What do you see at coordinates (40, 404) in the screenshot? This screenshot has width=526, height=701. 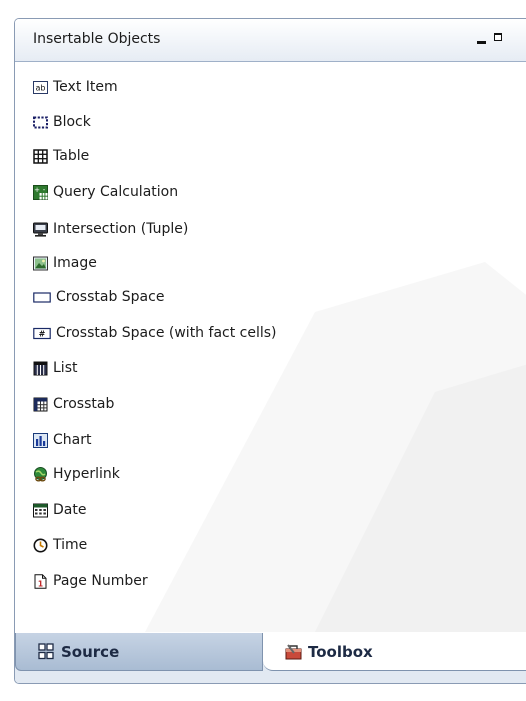 I see `crosstab-icon` at bounding box center [40, 404].